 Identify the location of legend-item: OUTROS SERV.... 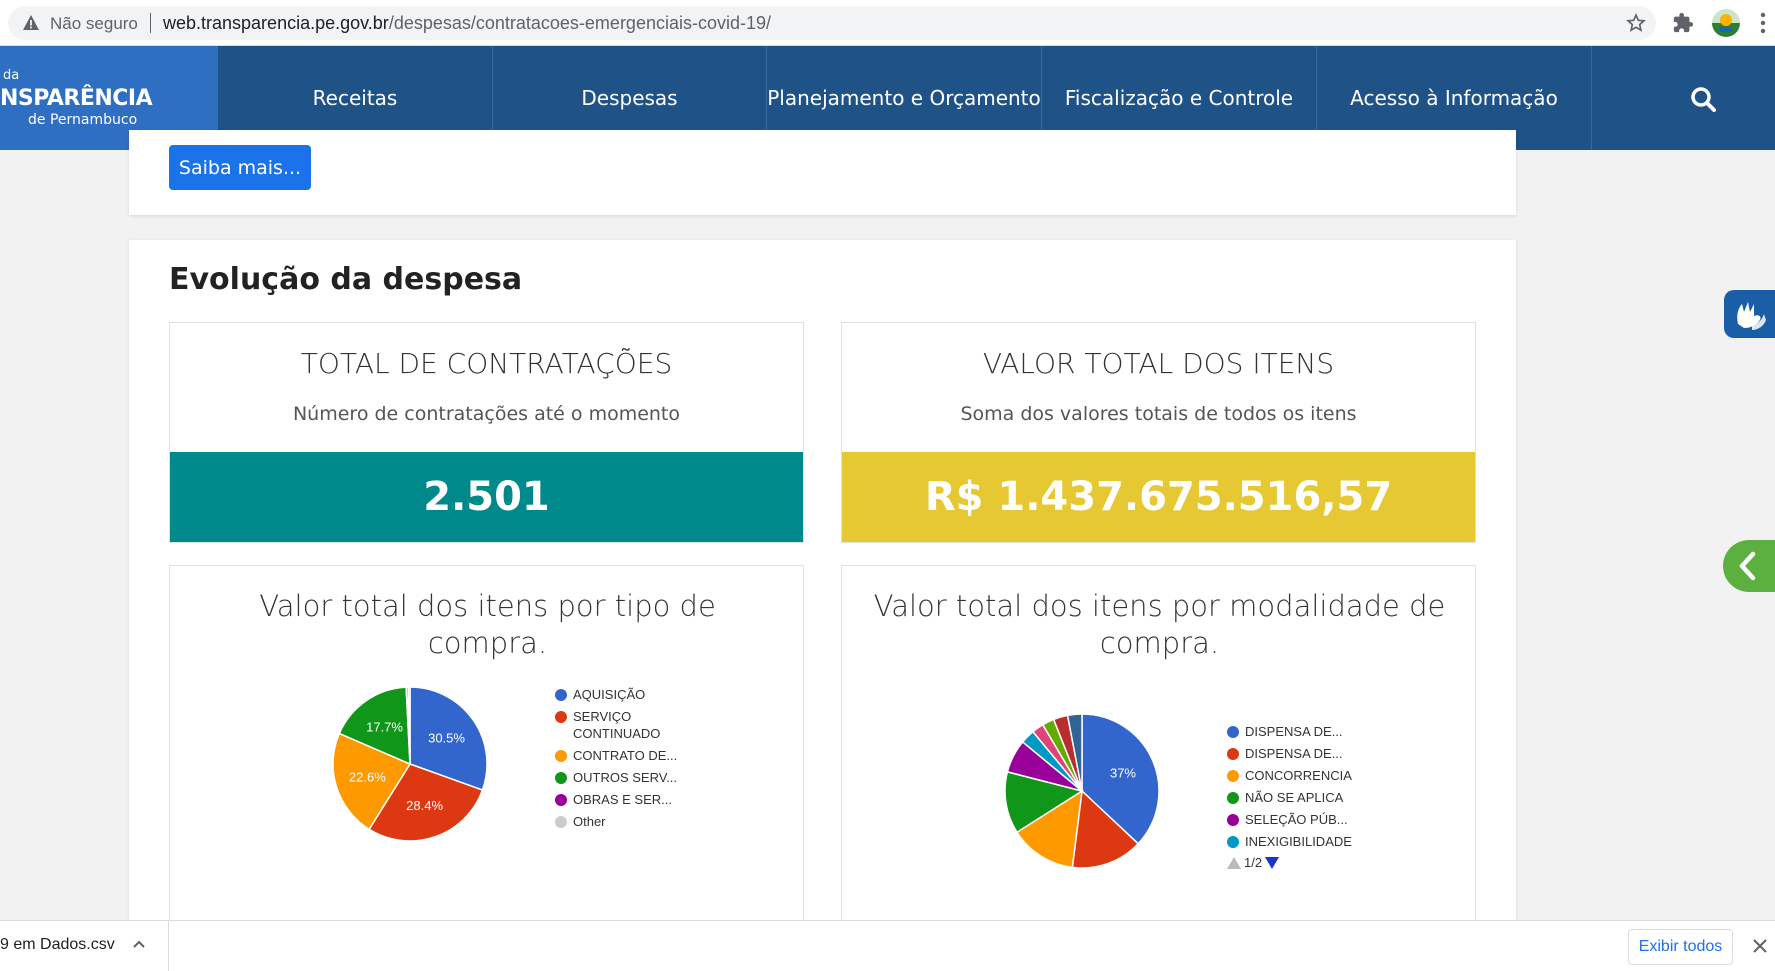
(625, 777).